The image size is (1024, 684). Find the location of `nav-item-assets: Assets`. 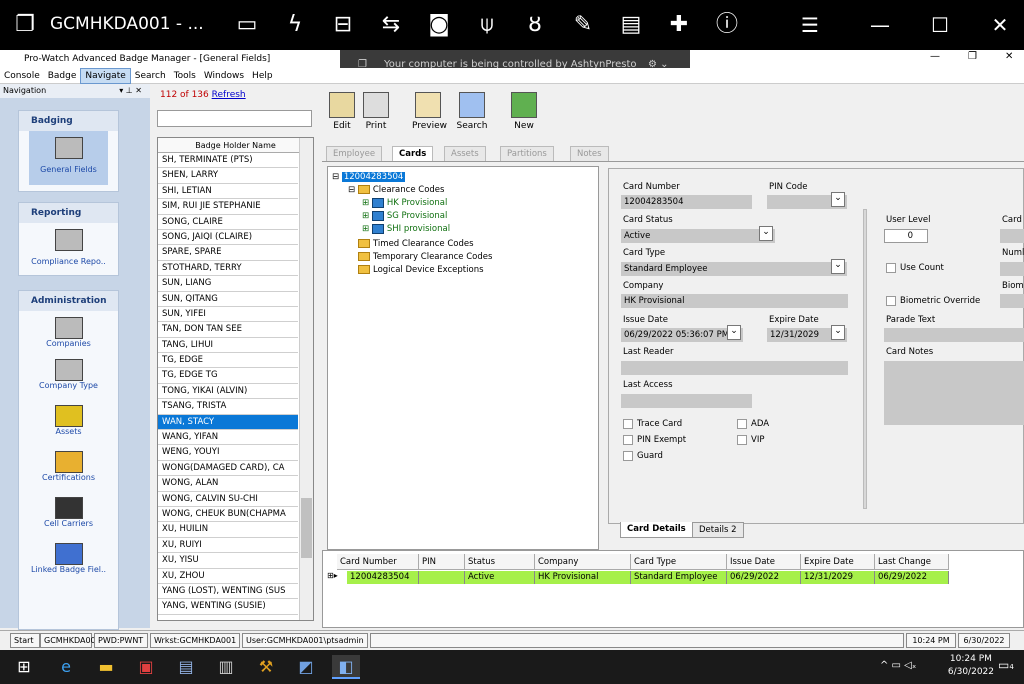

nav-item-assets: Assets is located at coordinates (68, 426).